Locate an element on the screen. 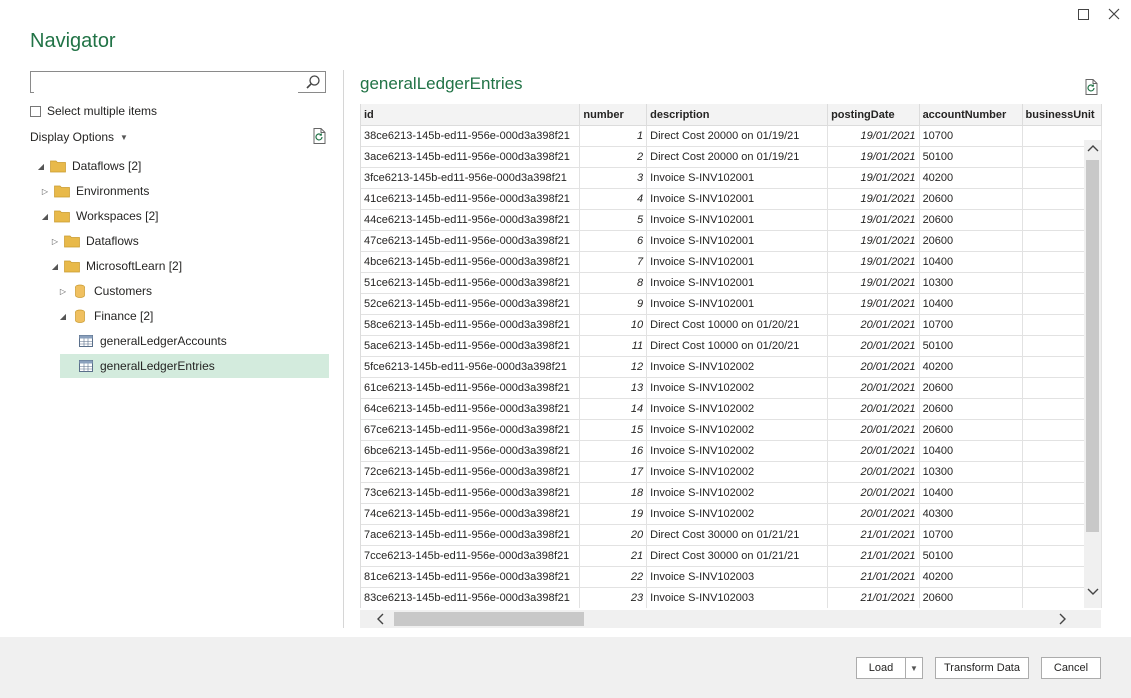 The width and height of the screenshot is (1131, 698). search-input is located at coordinates (178, 82).